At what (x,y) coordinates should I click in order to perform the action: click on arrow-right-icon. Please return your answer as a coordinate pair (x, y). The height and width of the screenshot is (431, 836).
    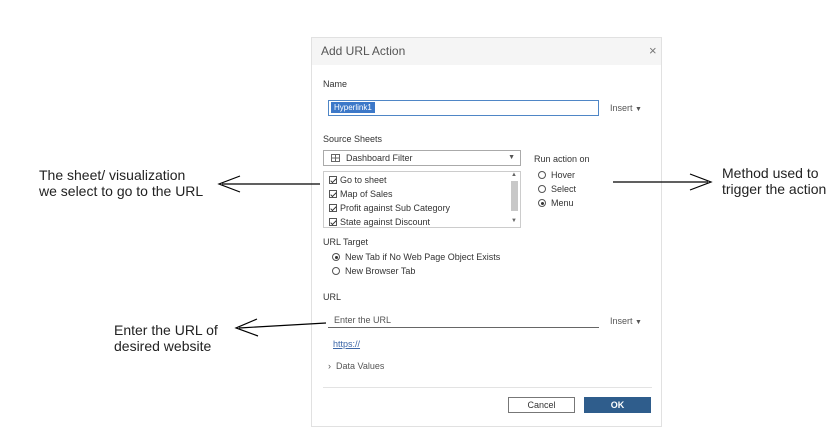
    Looking at the image, I should click on (663, 182).